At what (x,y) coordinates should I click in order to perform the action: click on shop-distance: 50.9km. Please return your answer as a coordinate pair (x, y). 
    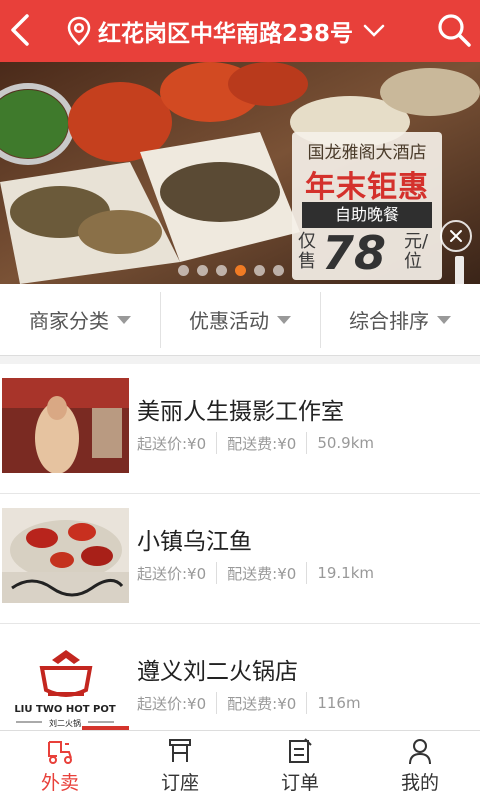
    Looking at the image, I should click on (346, 443).